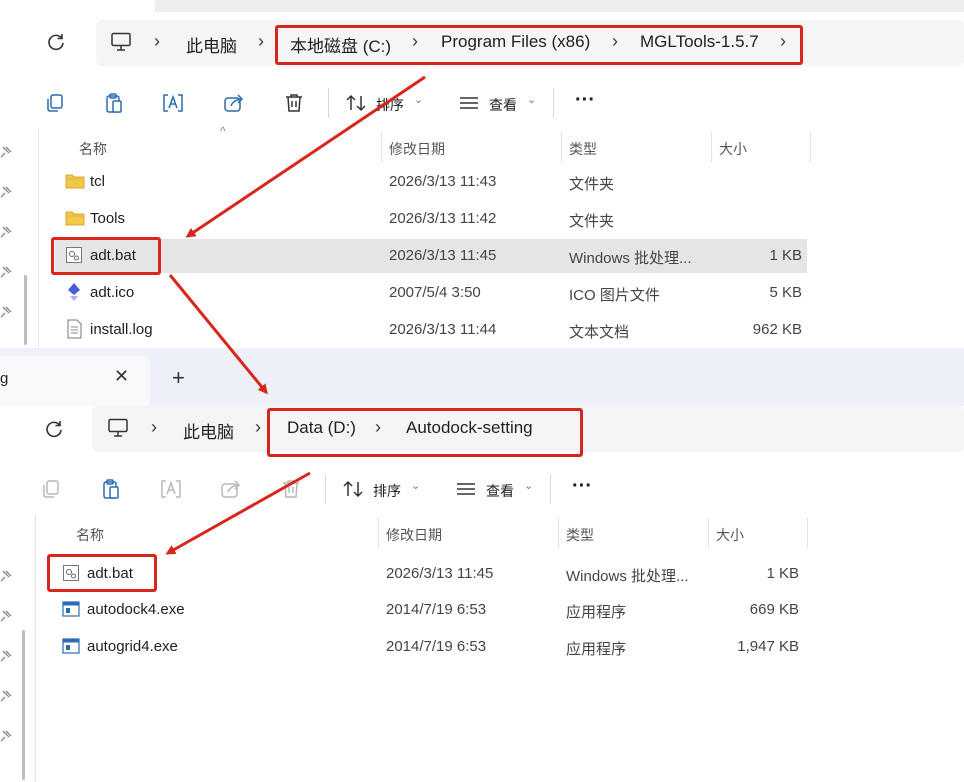 This screenshot has height=782, width=964. Describe the element at coordinates (106, 256) in the screenshot. I see `annotation-box-adt-bat-source` at that location.